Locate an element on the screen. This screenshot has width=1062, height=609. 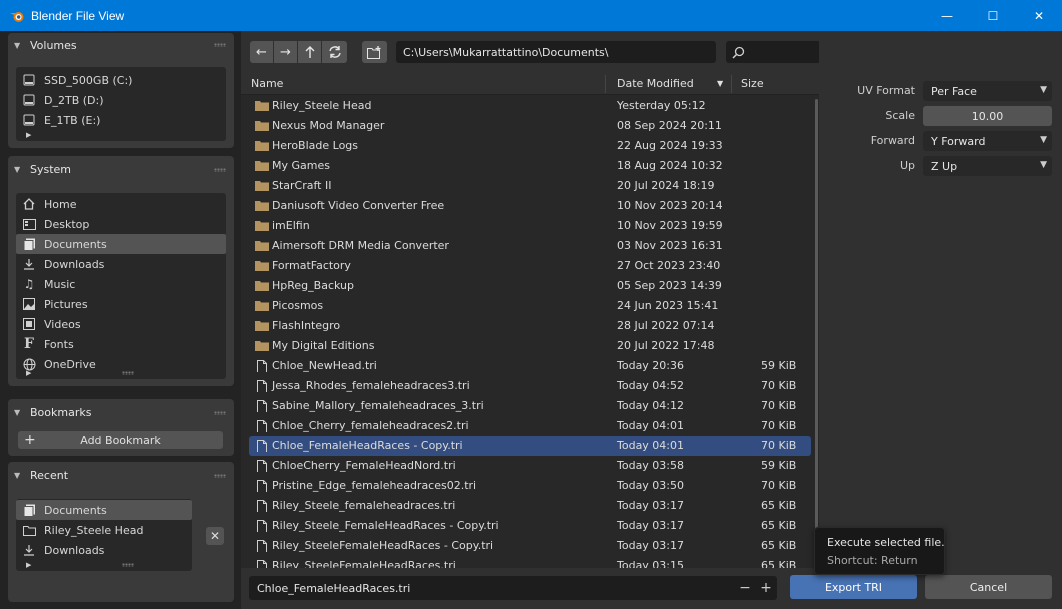
column-date-modified: Date Modified is located at coordinates (655, 83).